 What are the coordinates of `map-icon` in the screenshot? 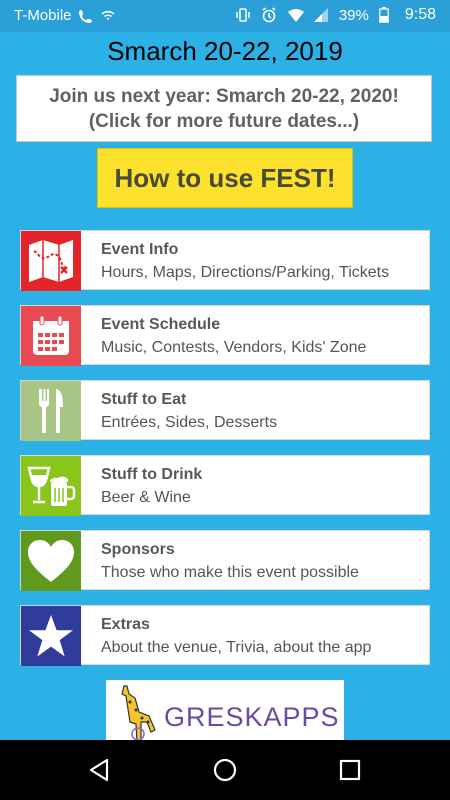 It's located at (51, 261).